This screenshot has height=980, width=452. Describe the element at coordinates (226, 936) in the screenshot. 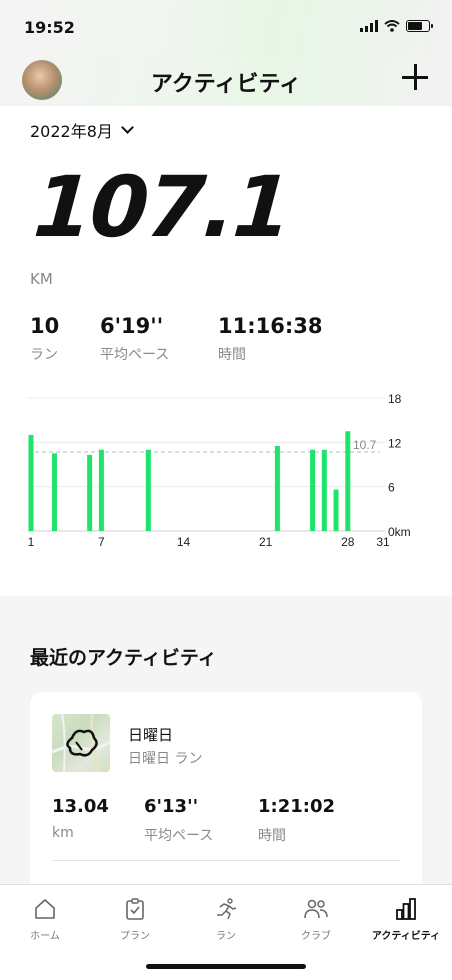

I see `tab-label: ラン` at that location.